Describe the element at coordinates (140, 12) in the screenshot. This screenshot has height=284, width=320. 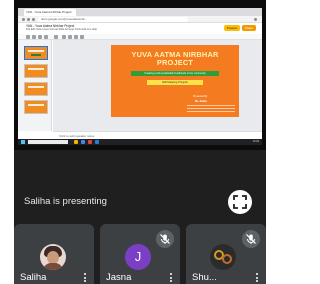
I see `browser-tabbar: YAN - Yuva Aatma Nirbhar Project` at that location.